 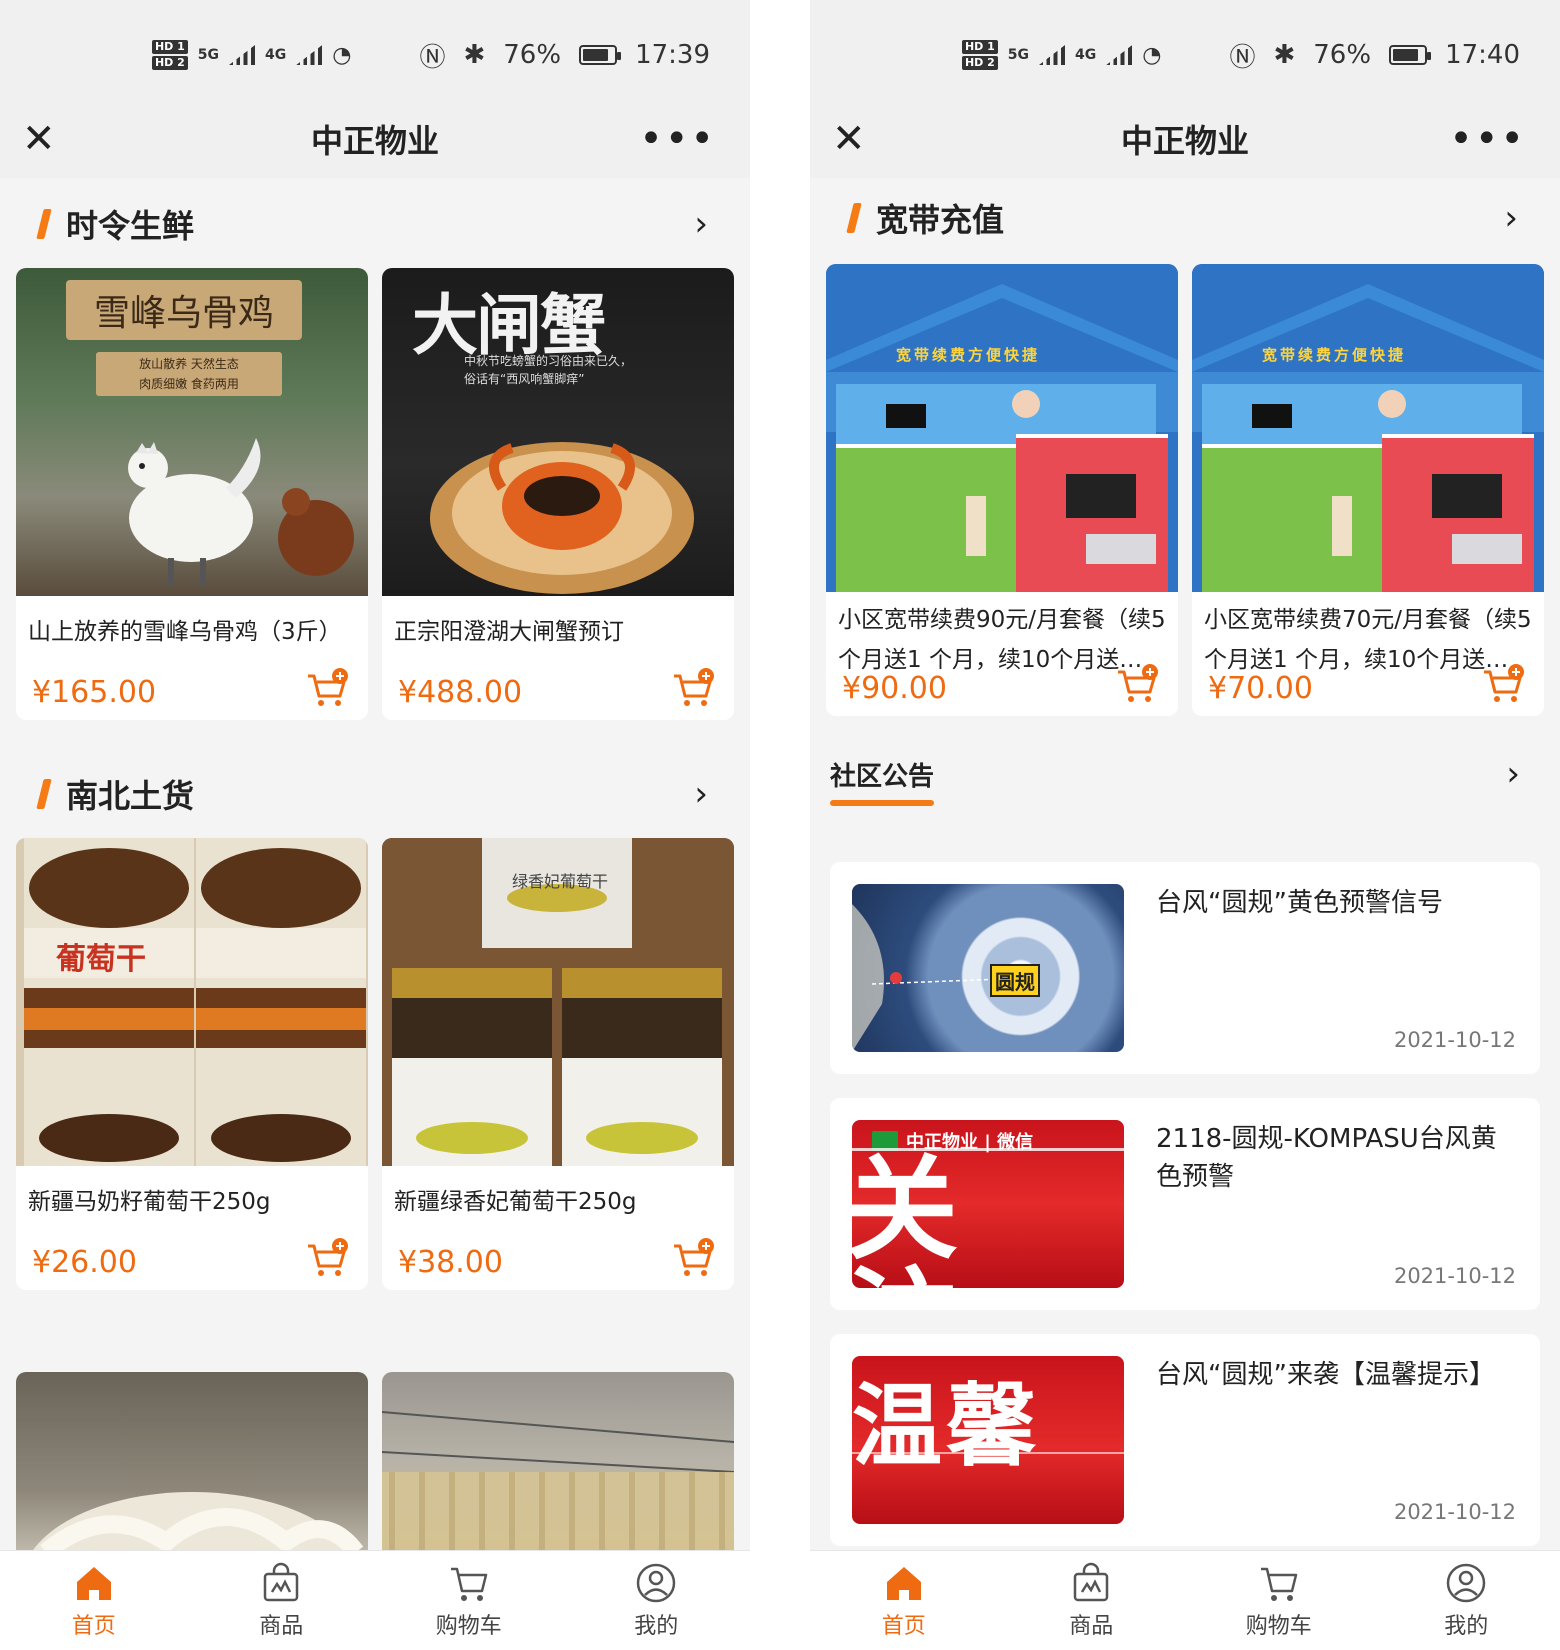 I want to click on product-name: 山上放养的雪峰乌骨鸡（3斤）, so click(x=185, y=632).